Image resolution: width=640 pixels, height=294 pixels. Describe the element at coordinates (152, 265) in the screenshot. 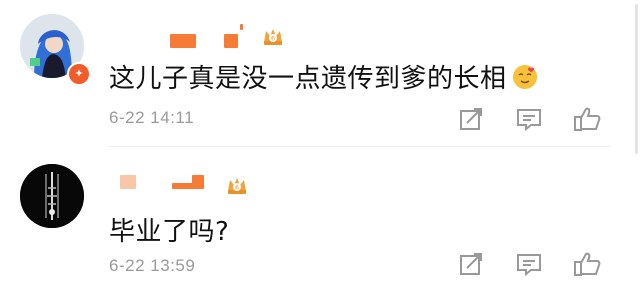

I see `timestamp: 6-22 13:59` at that location.